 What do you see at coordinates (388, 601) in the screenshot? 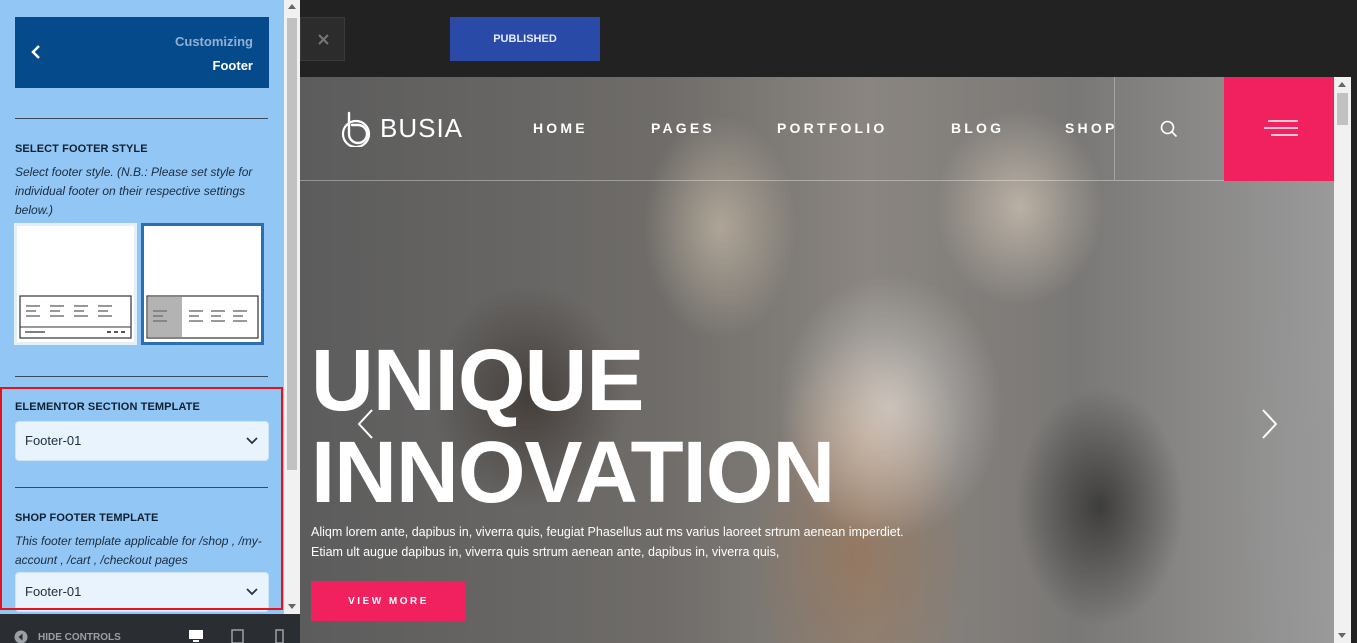
I see `view-more-button: VIEW MORE` at bounding box center [388, 601].